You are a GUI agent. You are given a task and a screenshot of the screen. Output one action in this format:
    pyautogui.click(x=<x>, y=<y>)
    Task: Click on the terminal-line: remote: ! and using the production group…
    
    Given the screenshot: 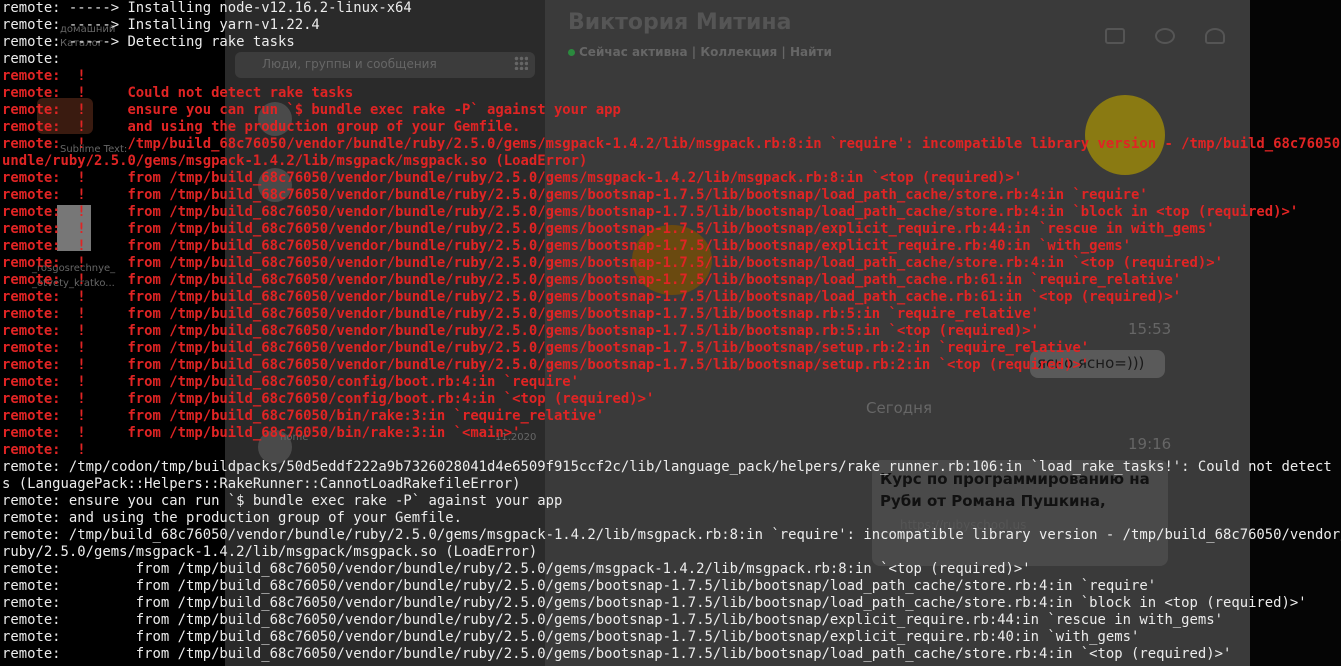 What is the action you would take?
    pyautogui.click(x=261, y=127)
    